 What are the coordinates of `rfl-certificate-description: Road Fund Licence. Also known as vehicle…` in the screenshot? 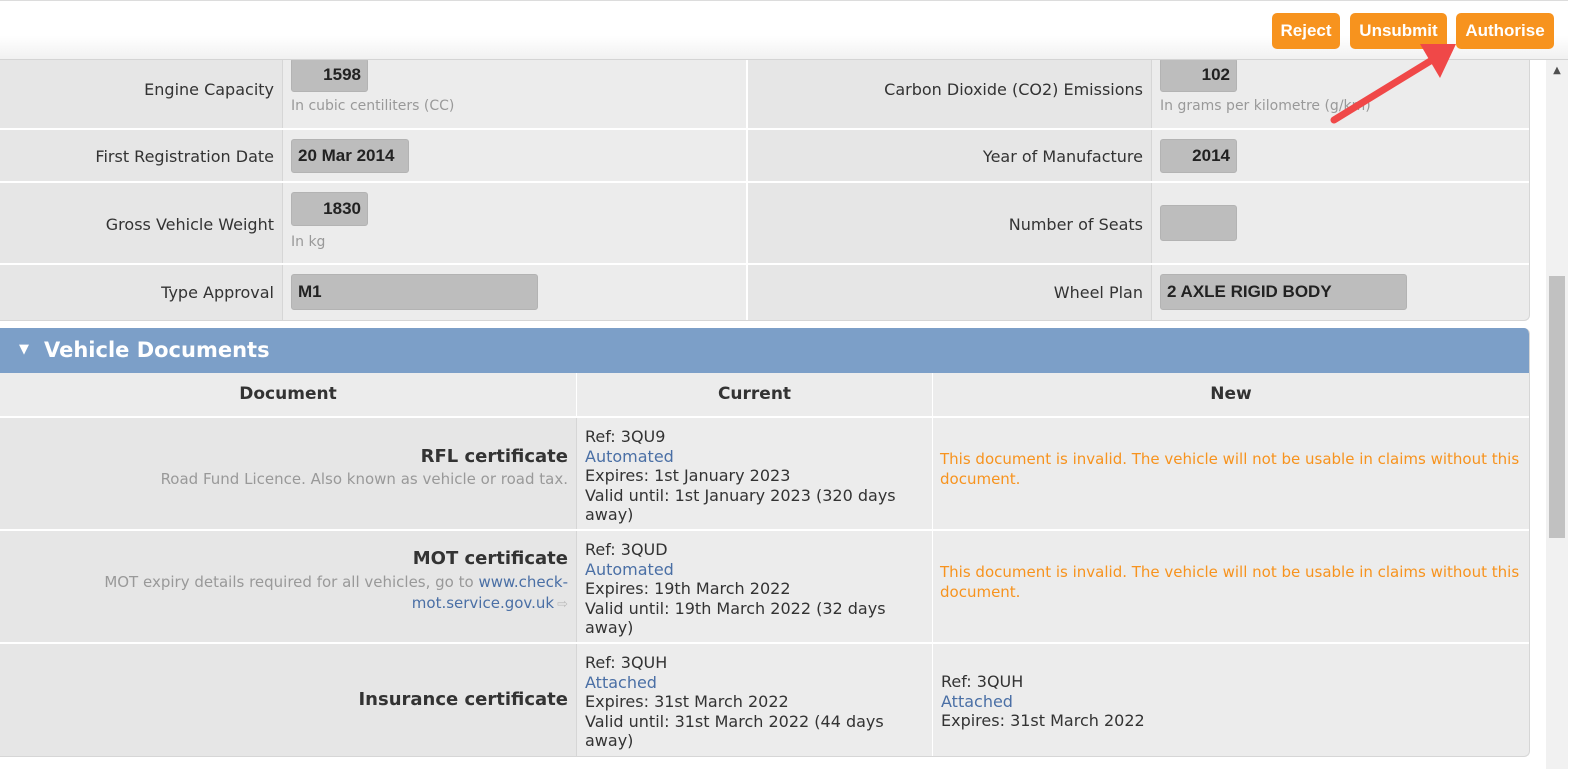 It's located at (364, 479).